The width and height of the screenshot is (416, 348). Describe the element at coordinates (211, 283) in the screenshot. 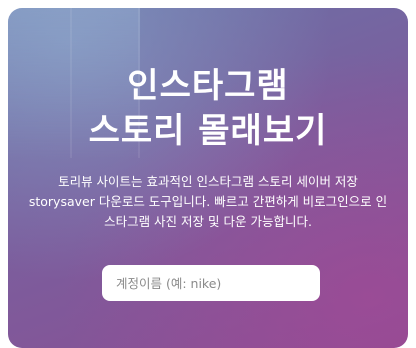

I see `username-search-input` at that location.